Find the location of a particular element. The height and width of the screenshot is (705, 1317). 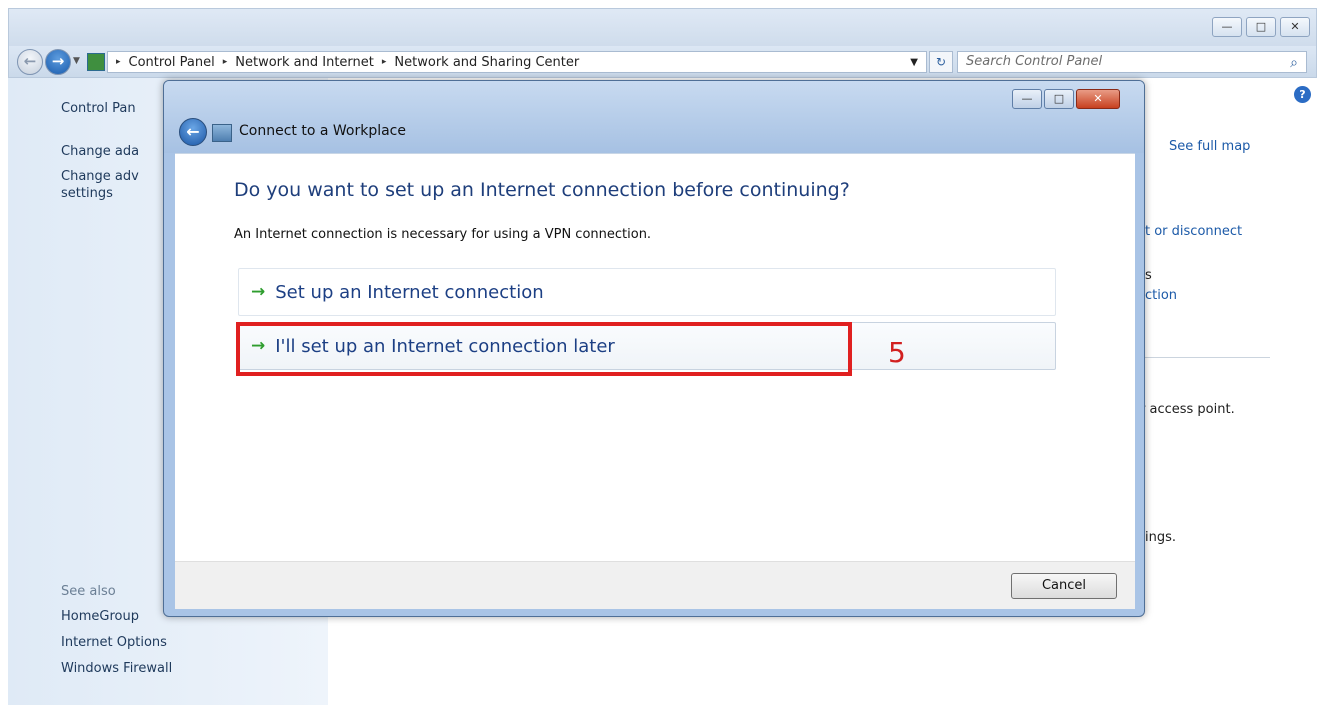

dialog-back-button: ← is located at coordinates (193, 132).